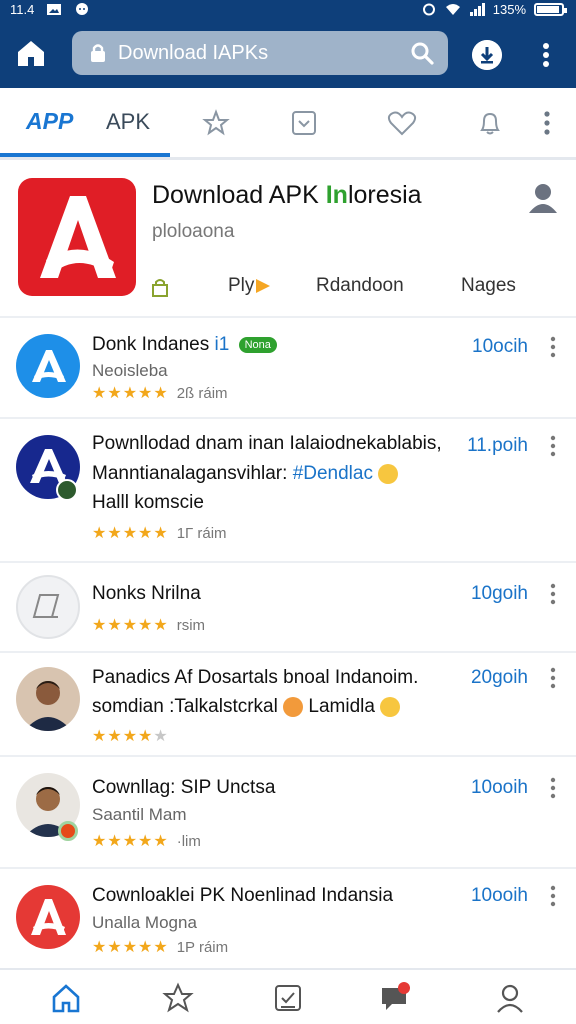 The image size is (576, 1024). Describe the element at coordinates (146, 593) in the screenshot. I see `app-title: Nonks Nrilna` at that location.